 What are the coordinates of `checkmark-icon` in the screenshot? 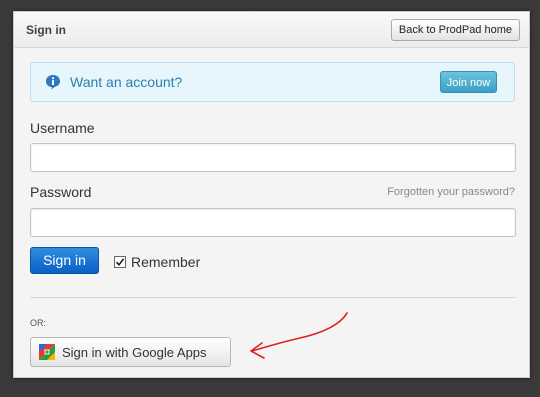 It's located at (120, 262).